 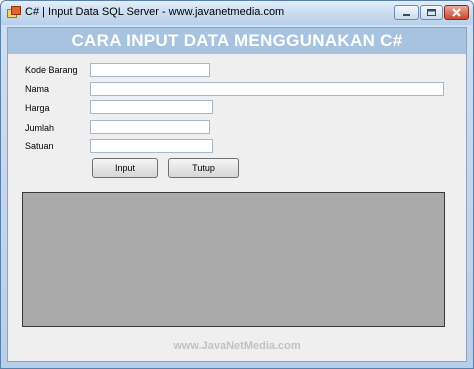 What do you see at coordinates (39, 146) in the screenshot?
I see `satuan-label: Satuan` at bounding box center [39, 146].